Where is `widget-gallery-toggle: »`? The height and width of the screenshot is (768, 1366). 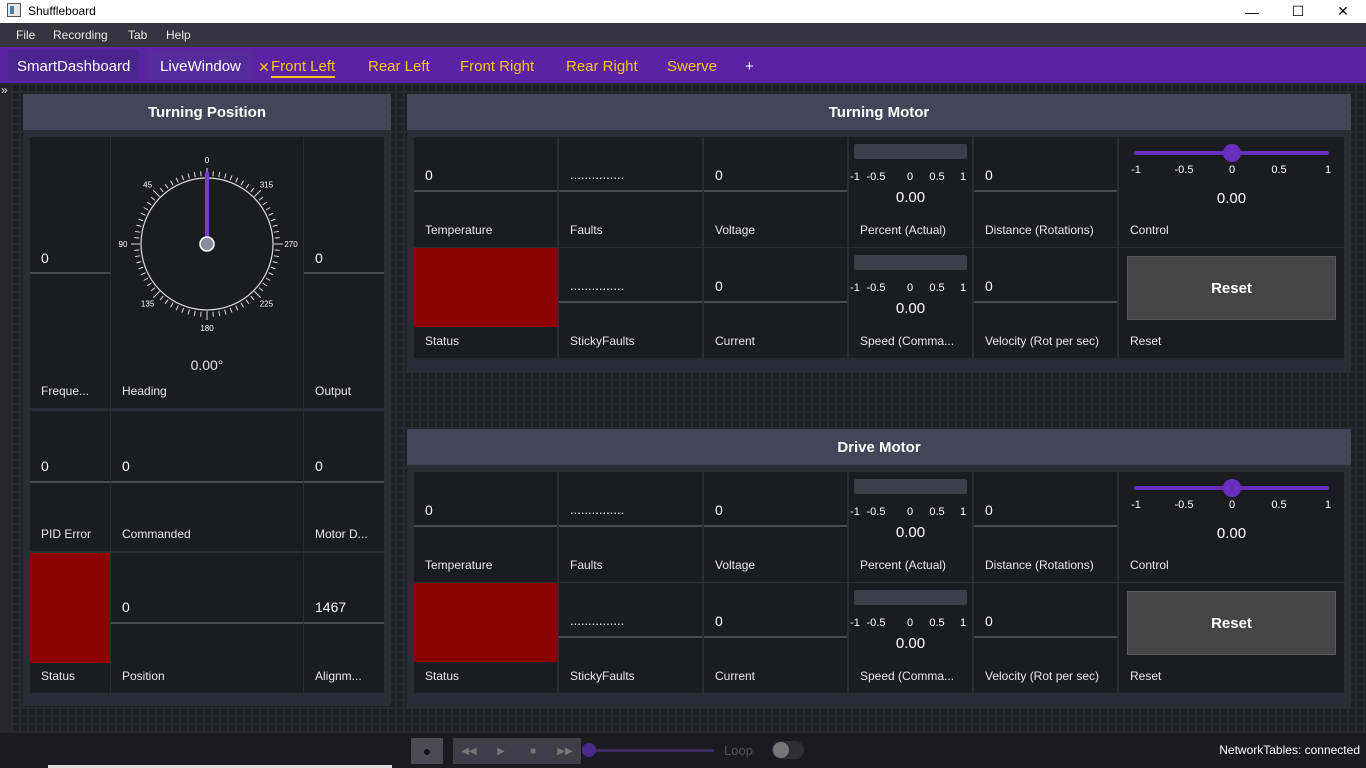 widget-gallery-toggle: » is located at coordinates (5, 408).